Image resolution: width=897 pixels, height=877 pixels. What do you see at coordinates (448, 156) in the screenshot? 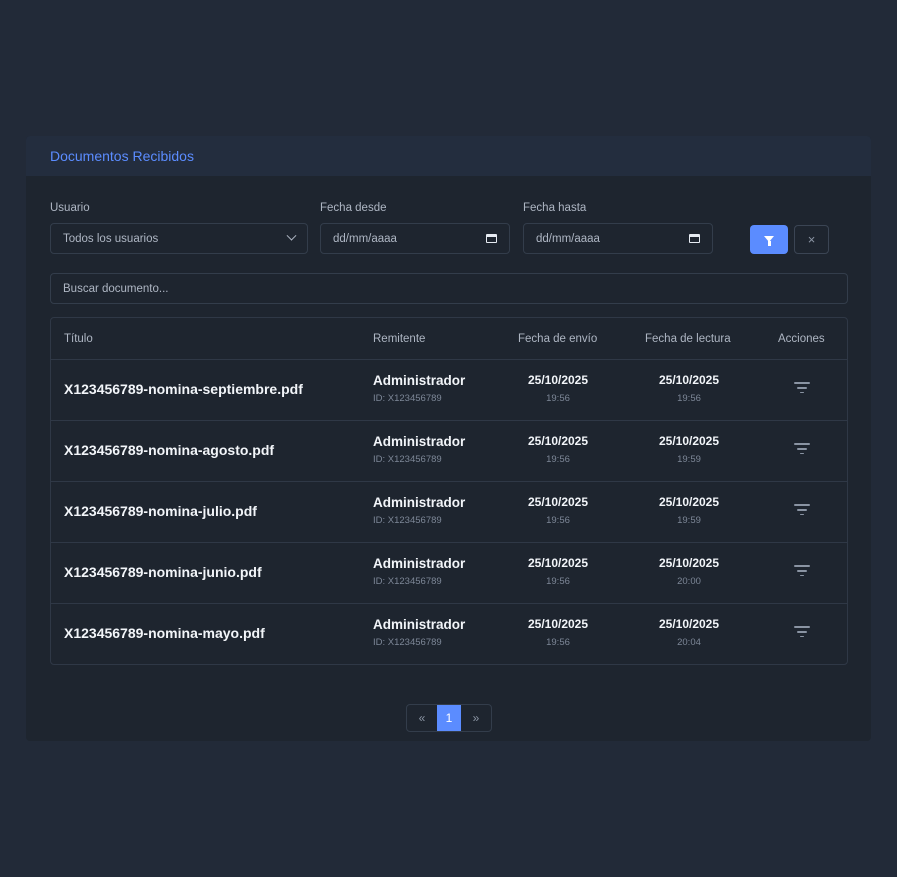
I see `panel-header: Documentos Recibidos` at bounding box center [448, 156].